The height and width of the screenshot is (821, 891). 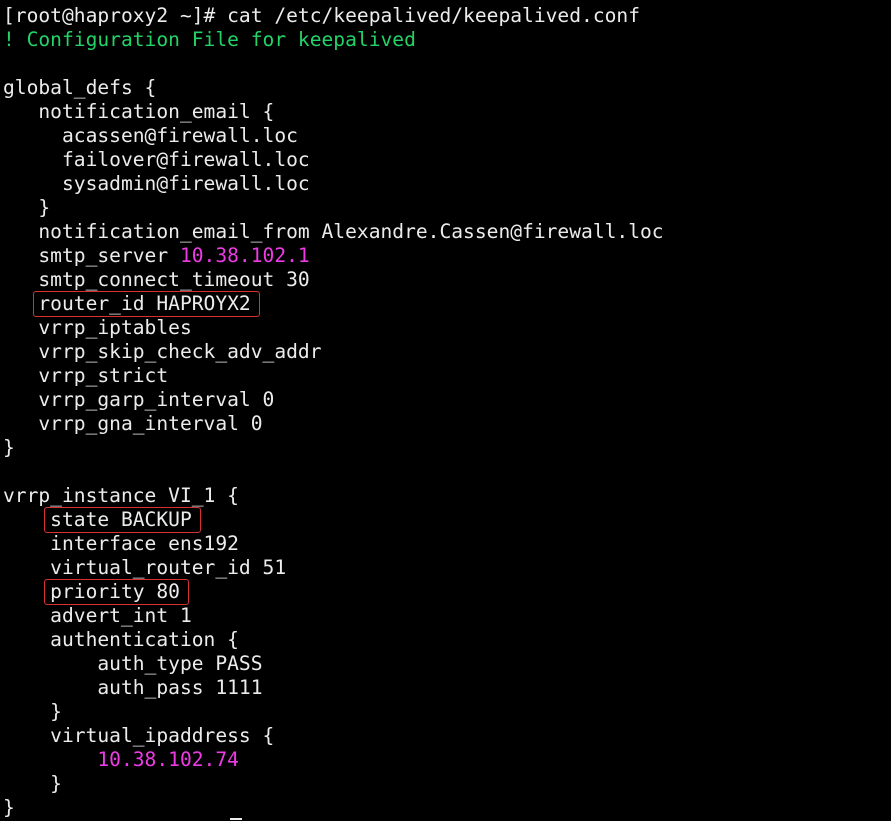 I want to click on config-line: smtp_connect_timeout 30, so click(x=156, y=280).